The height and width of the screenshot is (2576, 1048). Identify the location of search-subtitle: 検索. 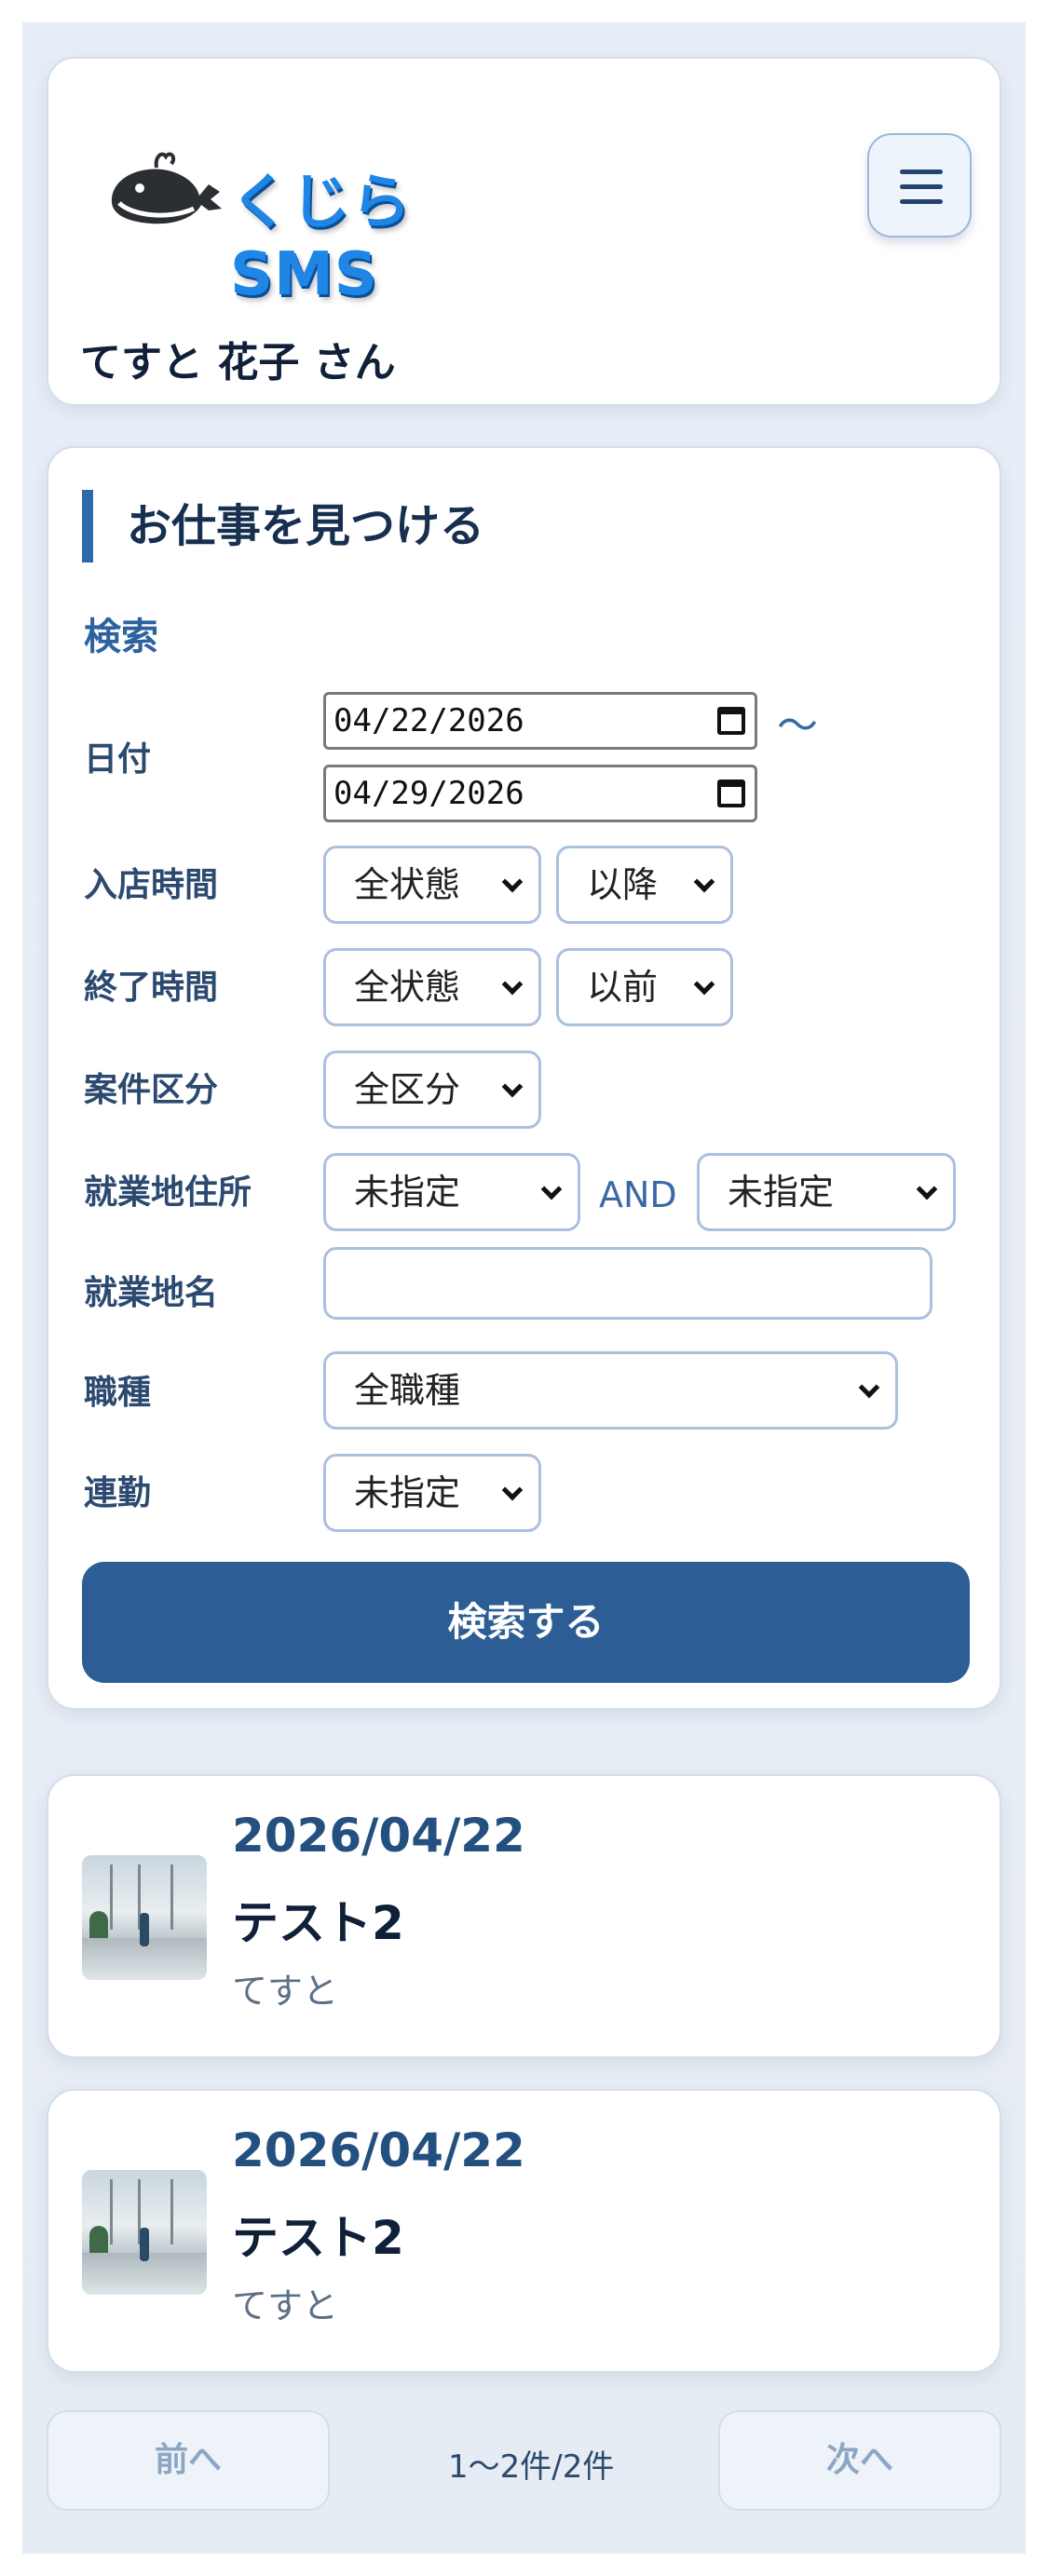
(121, 637).